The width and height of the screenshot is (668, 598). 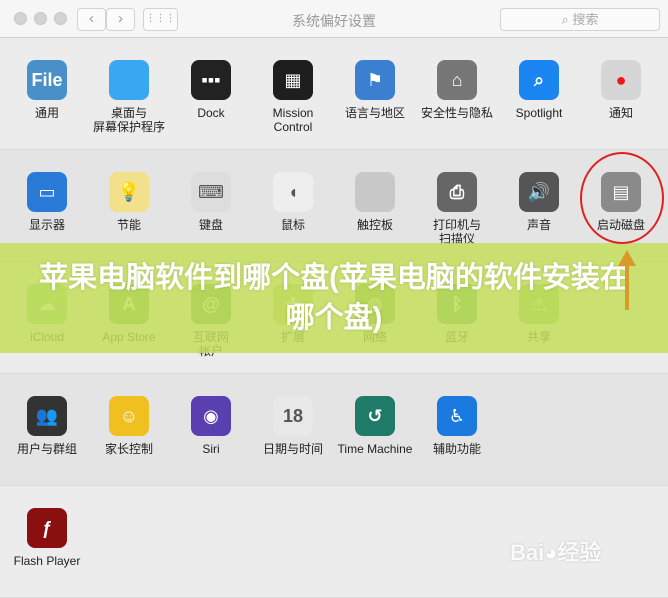 I want to click on pref-item: ▪▪▪ Dock, so click(x=211, y=90).